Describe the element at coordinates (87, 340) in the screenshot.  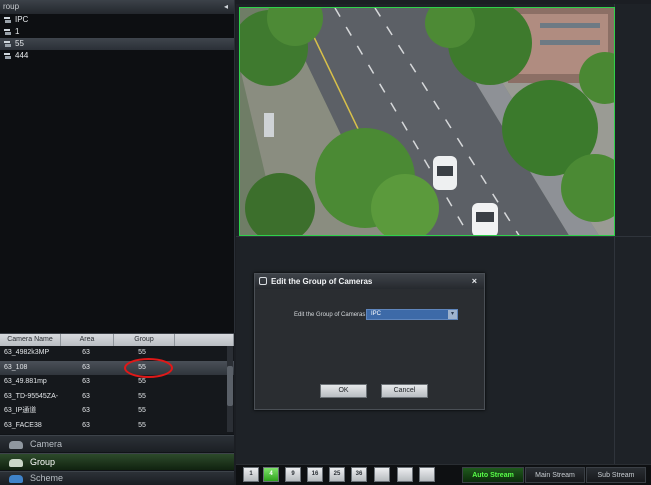
I see `column-area: Area` at that location.